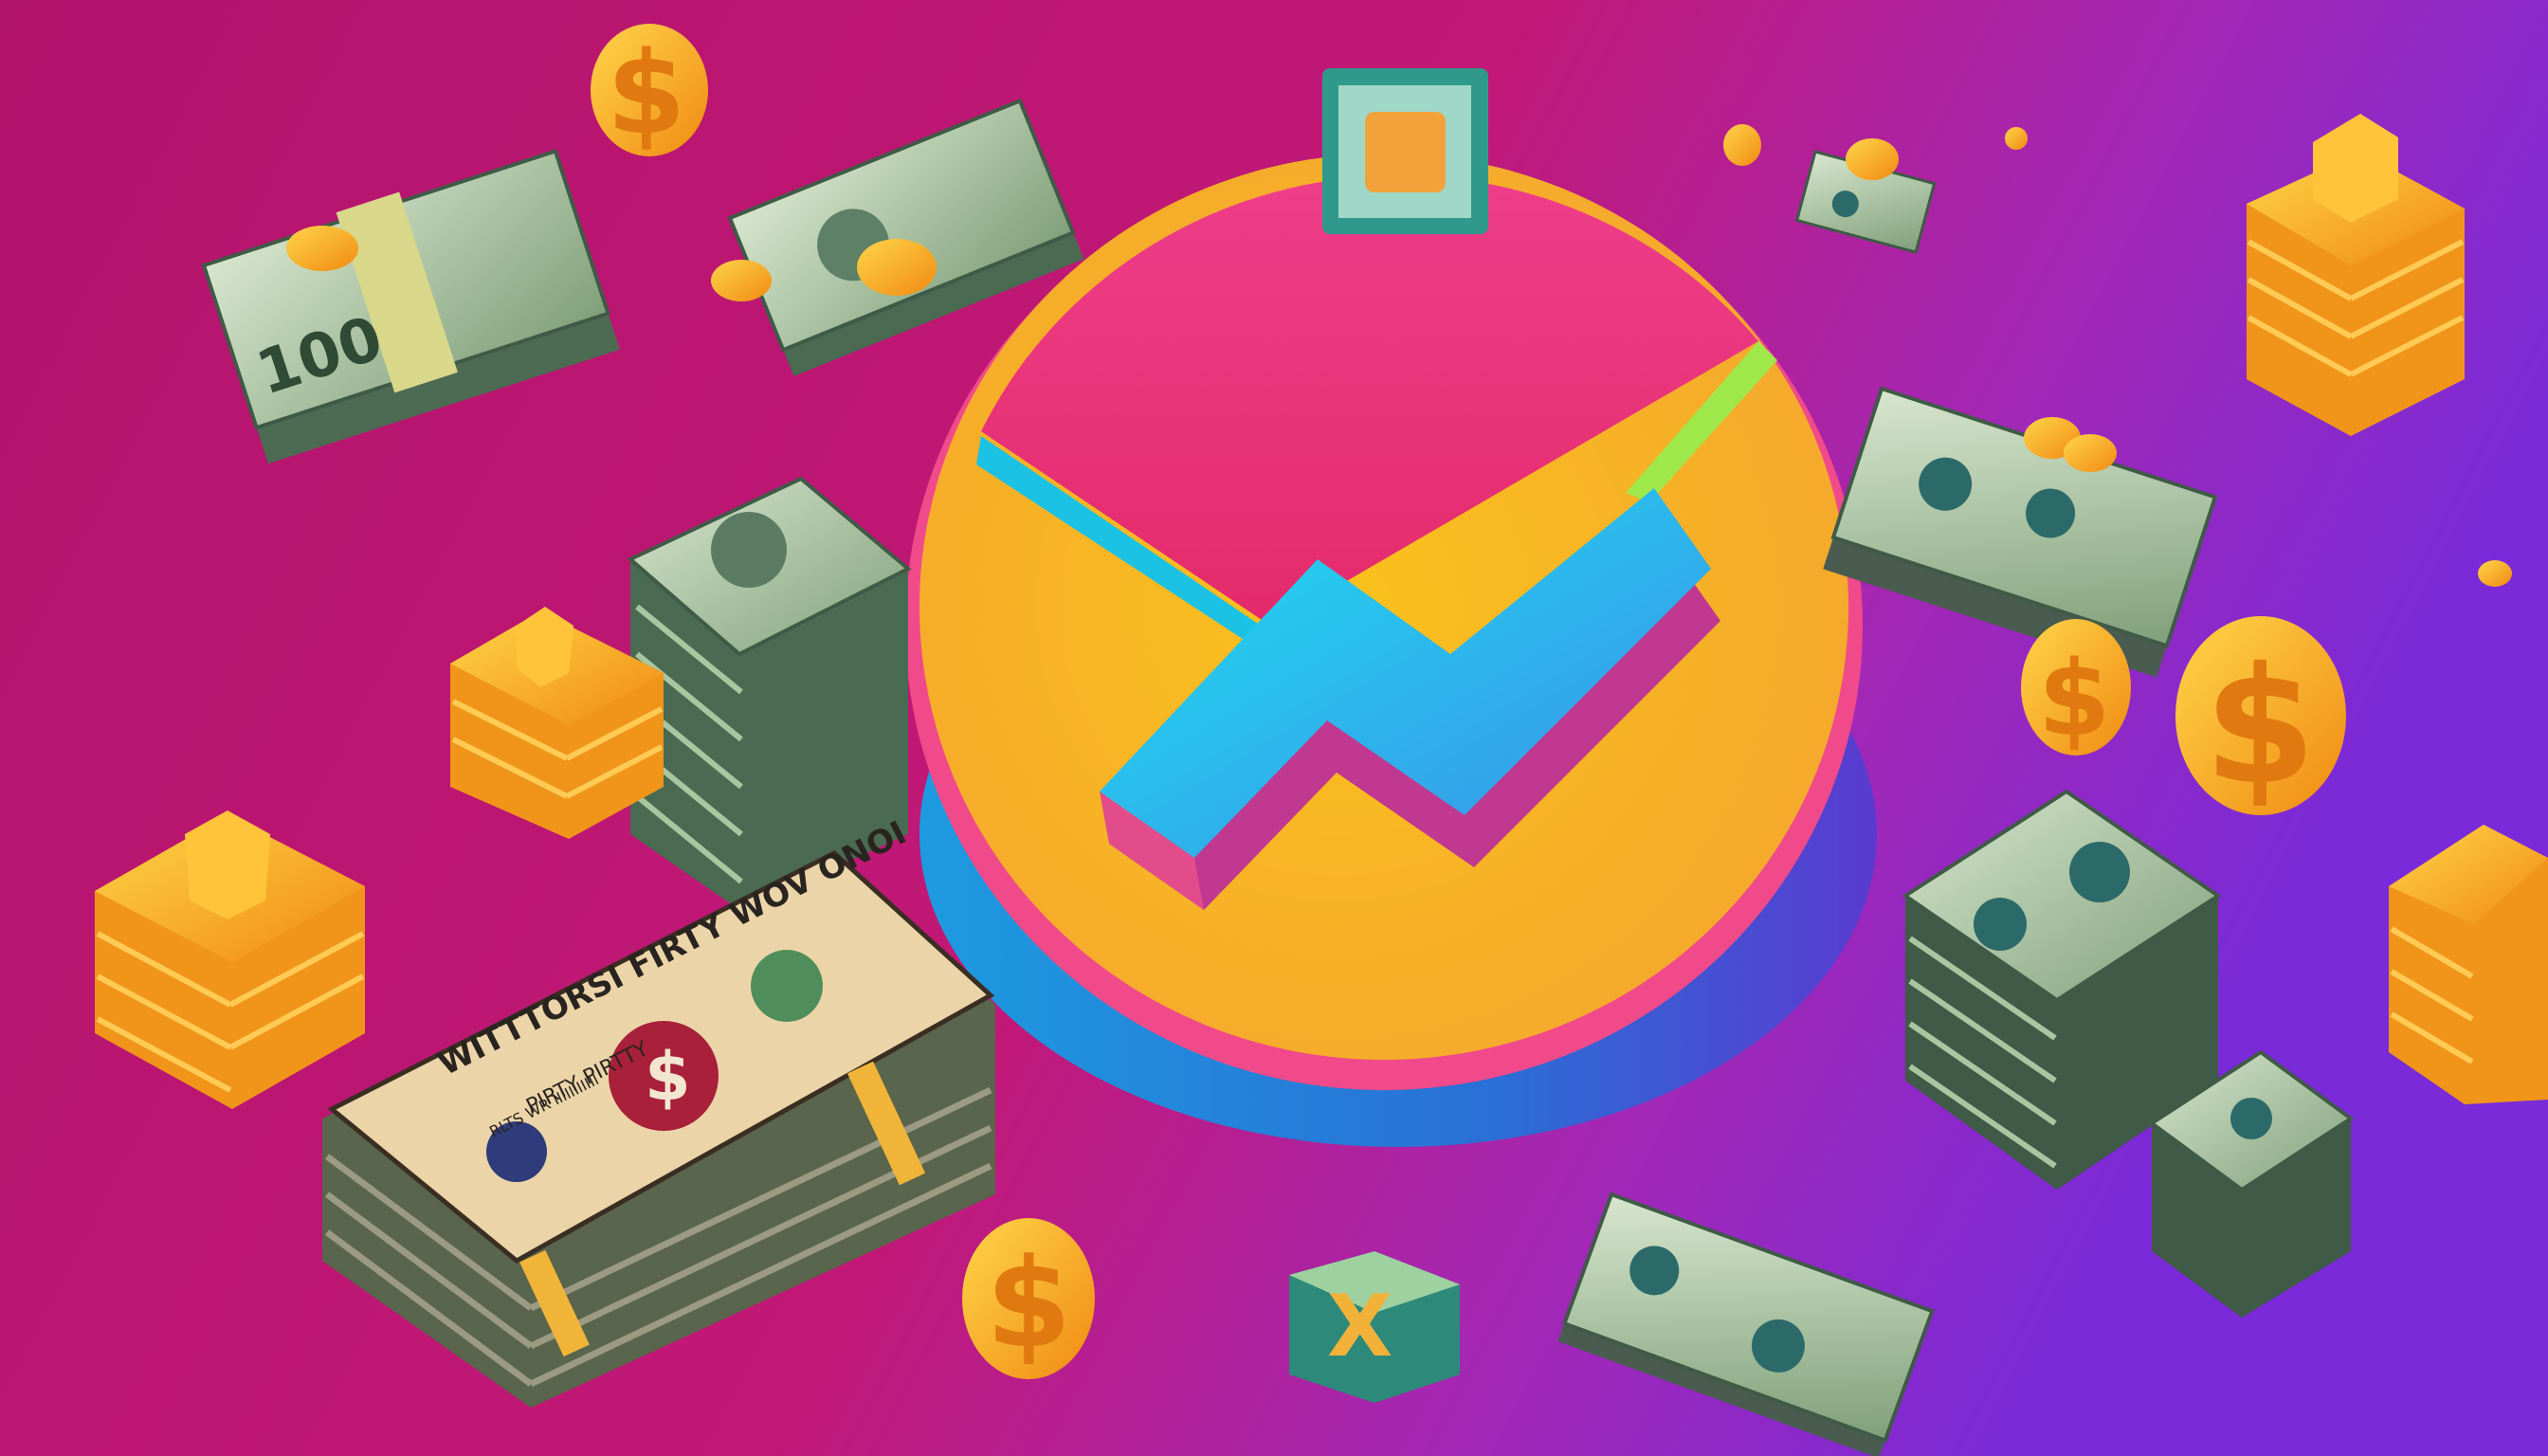 The width and height of the screenshot is (2548, 1456). I want to click on dollar-sign-icon: $, so click(1028, 1298).